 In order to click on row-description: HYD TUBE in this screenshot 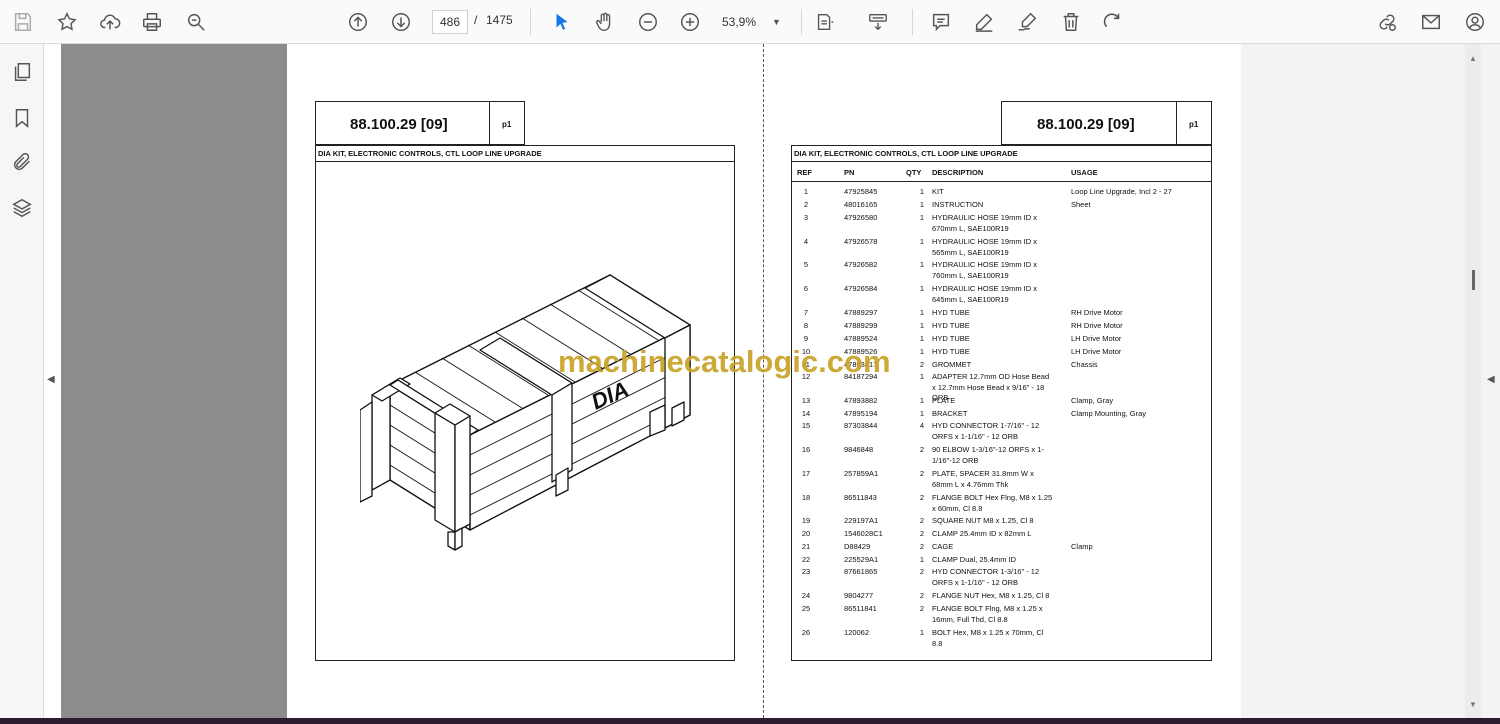, I will do `click(951, 312)`.